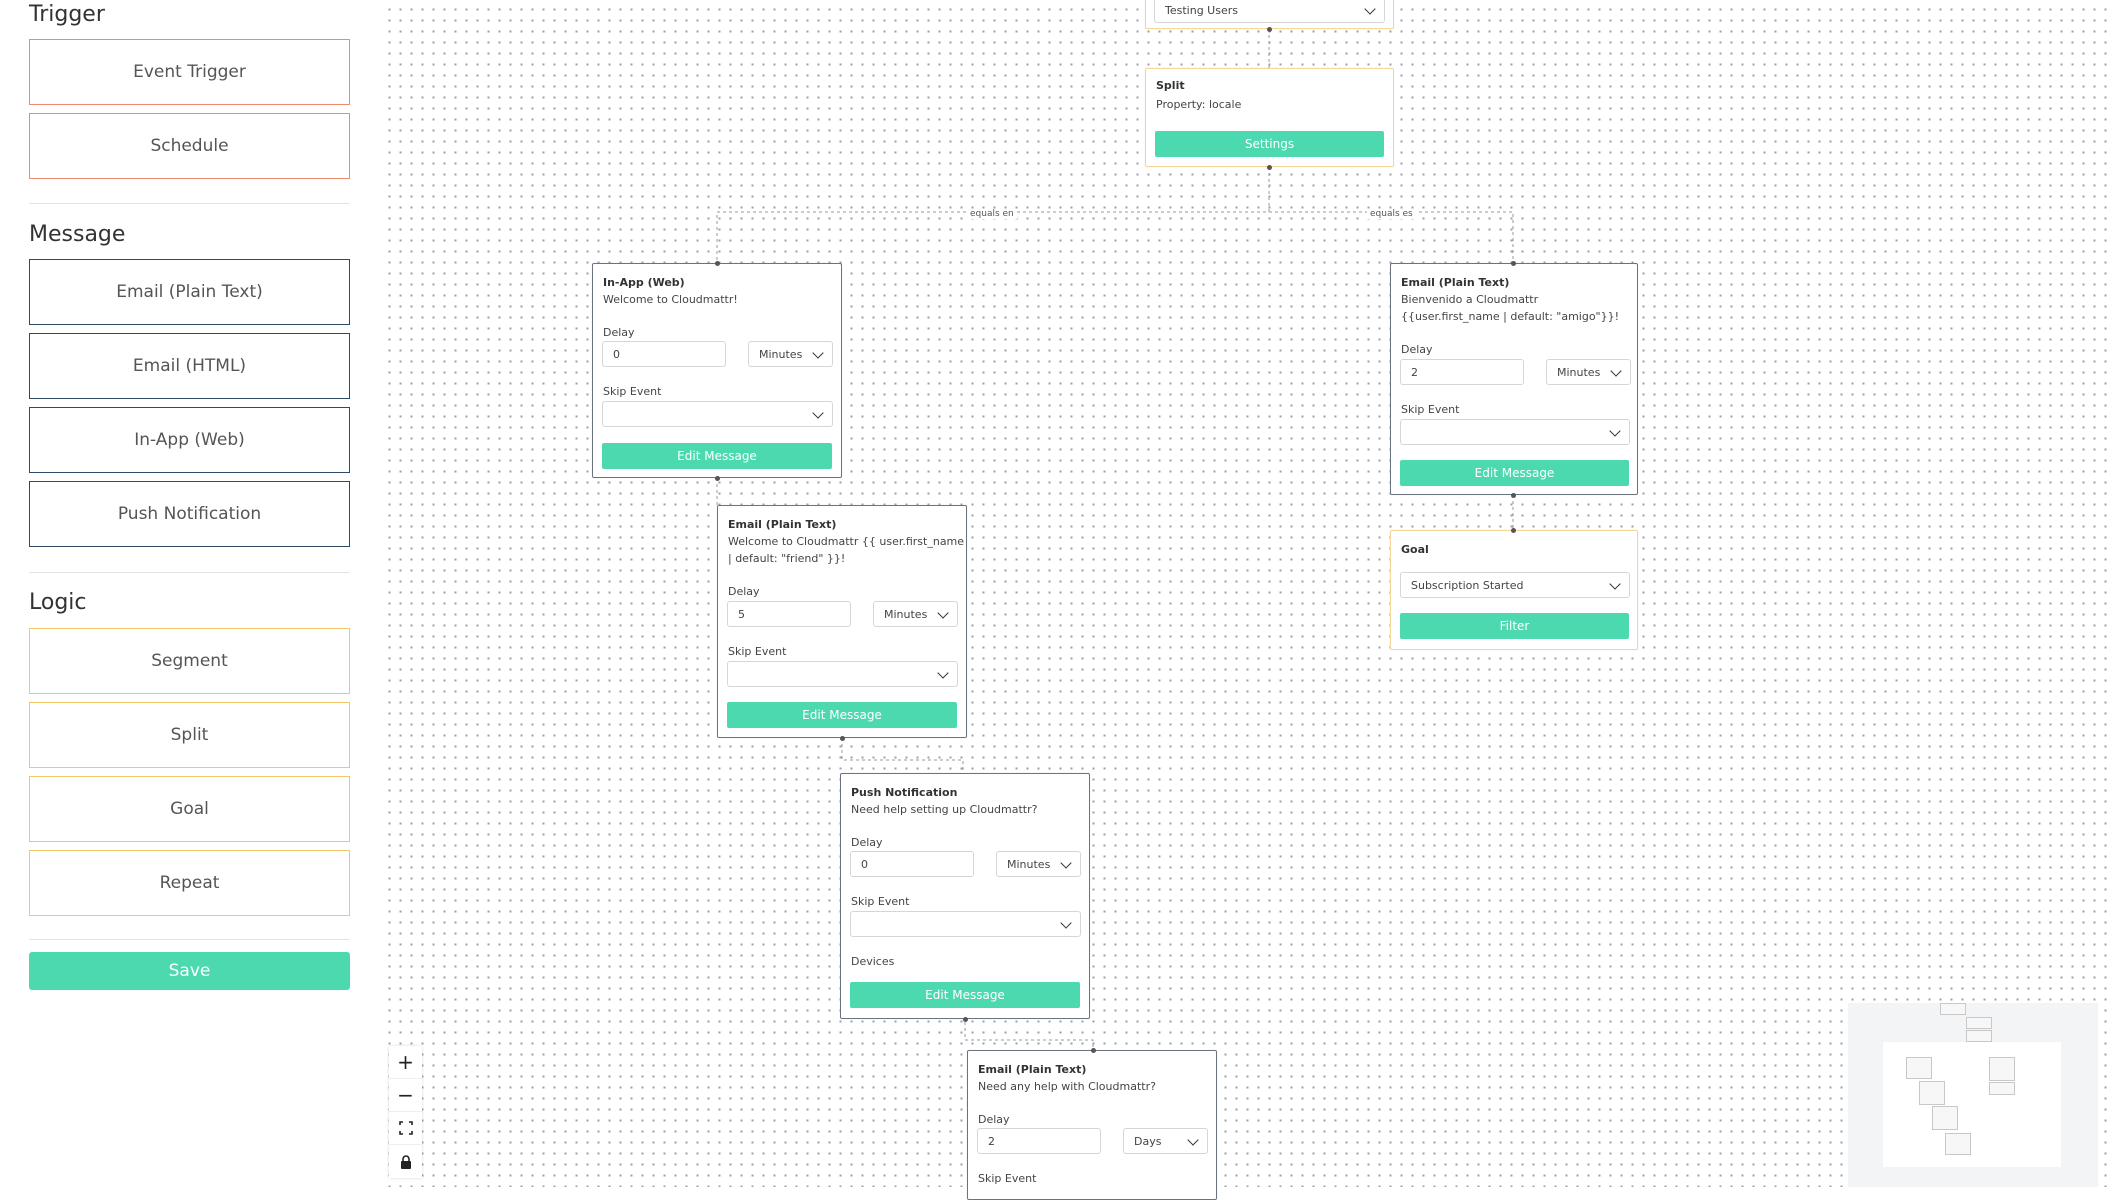  Describe the element at coordinates (1269, 144) in the screenshot. I see `split-settings-button: Settings` at that location.